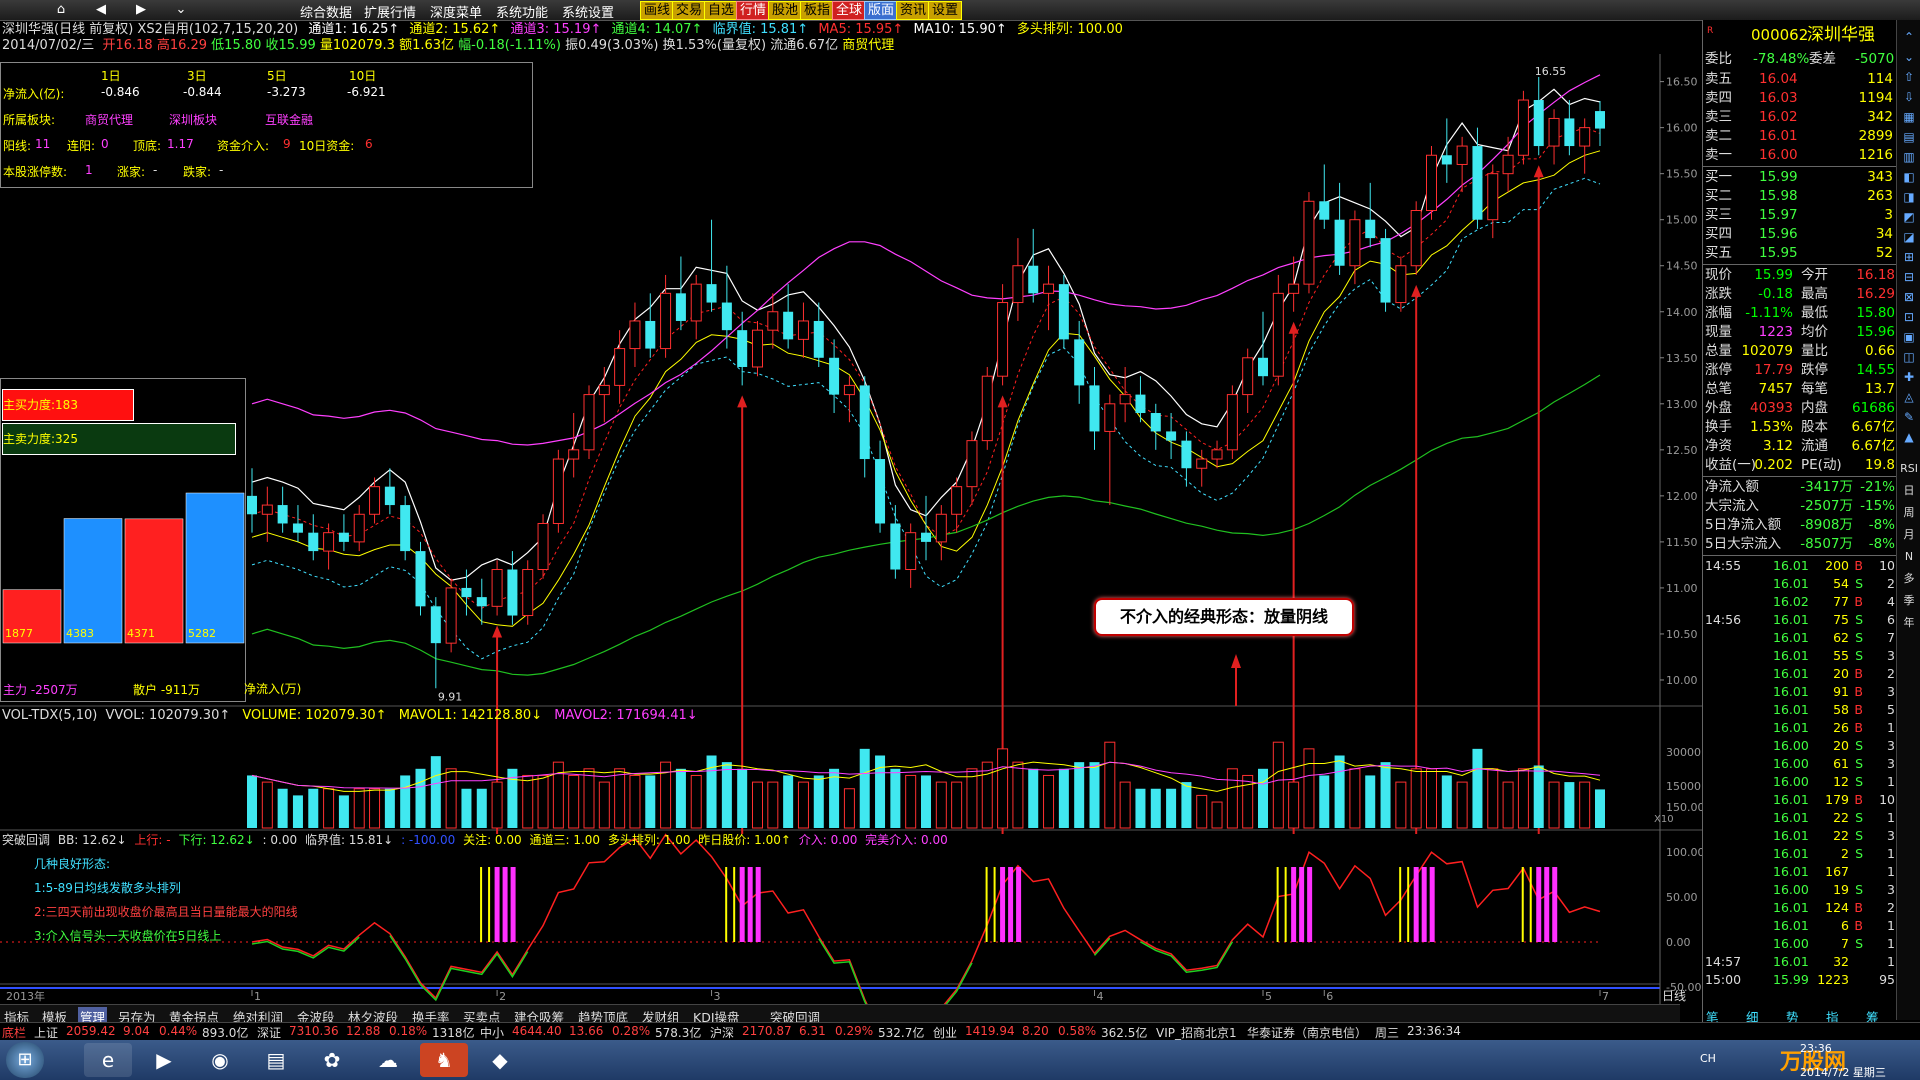  What do you see at coordinates (1778, 79) in the screenshot?
I see `ask-price: 16.04` at bounding box center [1778, 79].